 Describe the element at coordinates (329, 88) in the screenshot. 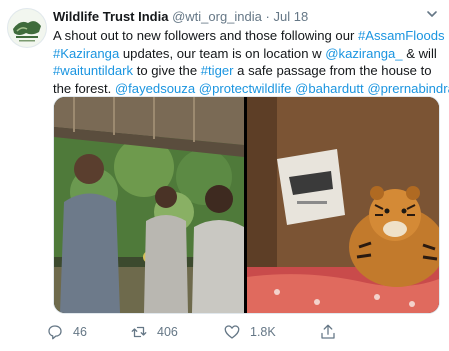

I see `mention-link: @bahardutt` at that location.